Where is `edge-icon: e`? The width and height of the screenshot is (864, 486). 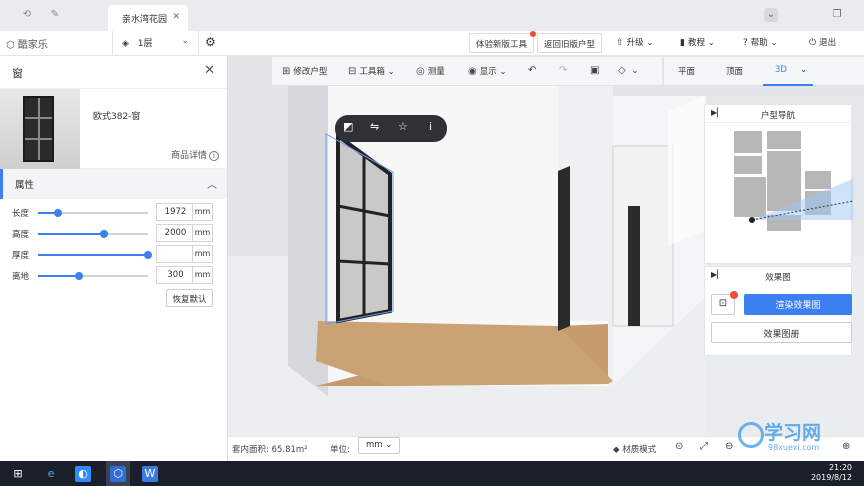 edge-icon: e is located at coordinates (51, 474).